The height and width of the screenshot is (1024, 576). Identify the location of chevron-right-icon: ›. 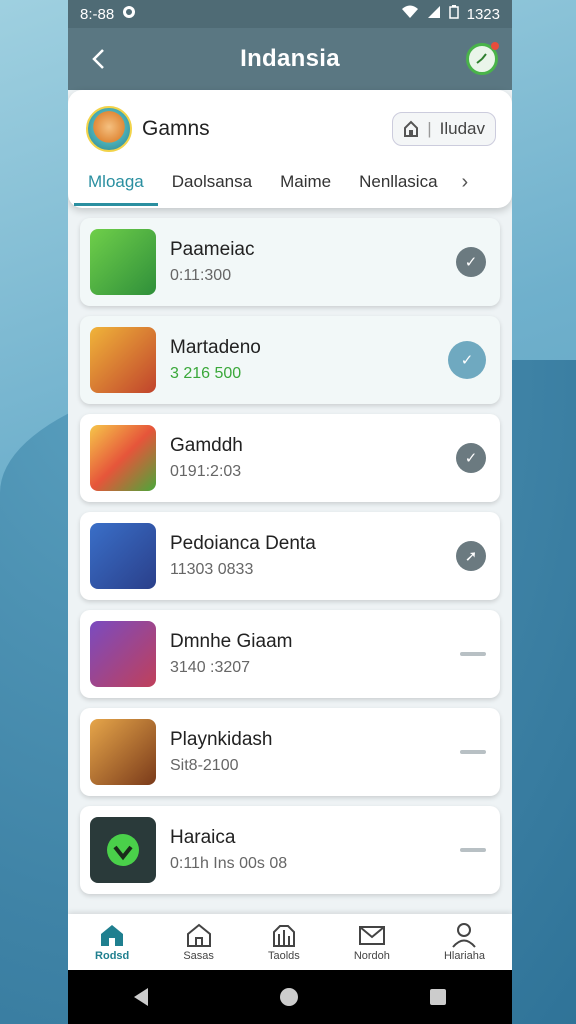
(465, 182).